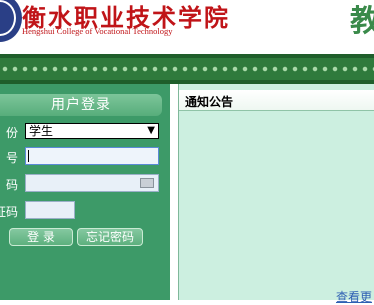 This screenshot has height=305, width=374. Describe the element at coordinates (9, 212) in the screenshot. I see `captcha-label: 证码` at that location.